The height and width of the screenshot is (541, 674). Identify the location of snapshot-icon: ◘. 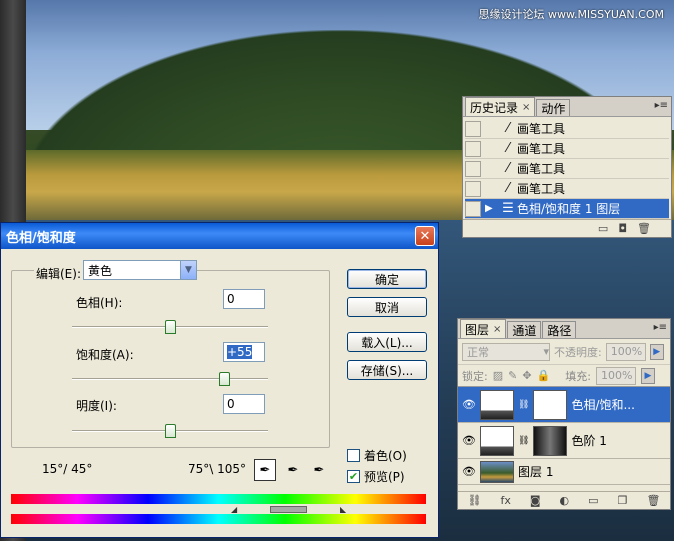
(622, 228).